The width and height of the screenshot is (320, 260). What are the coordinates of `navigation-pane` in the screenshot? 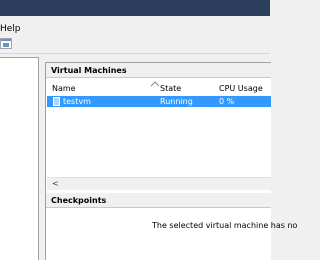 It's located at (19, 158).